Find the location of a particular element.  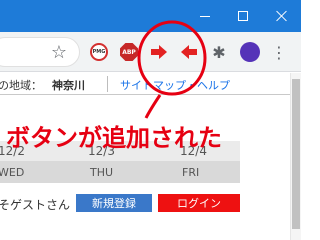

guest-greeting: そゲストさん is located at coordinates (35, 205).